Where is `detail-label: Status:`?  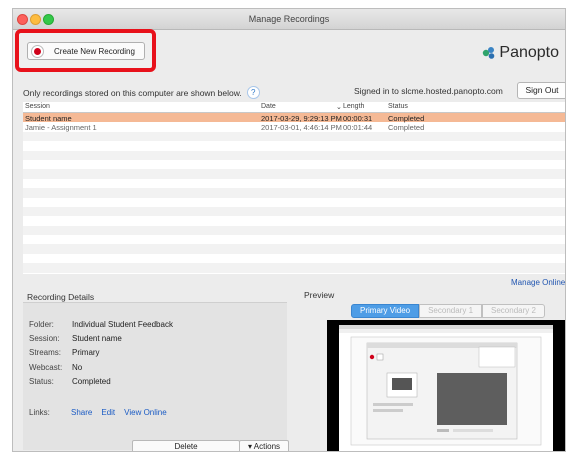 detail-label: Status: is located at coordinates (41, 381).